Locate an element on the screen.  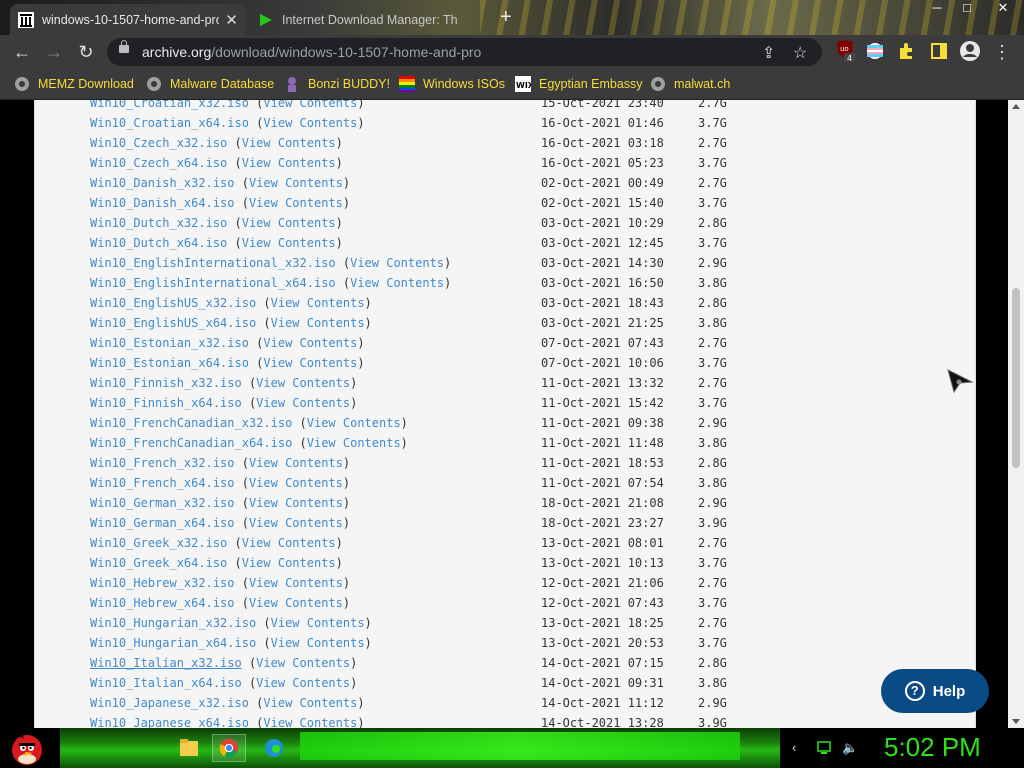
file-link: Win10_EnglishUS_x64.iso is located at coordinates (173, 323).